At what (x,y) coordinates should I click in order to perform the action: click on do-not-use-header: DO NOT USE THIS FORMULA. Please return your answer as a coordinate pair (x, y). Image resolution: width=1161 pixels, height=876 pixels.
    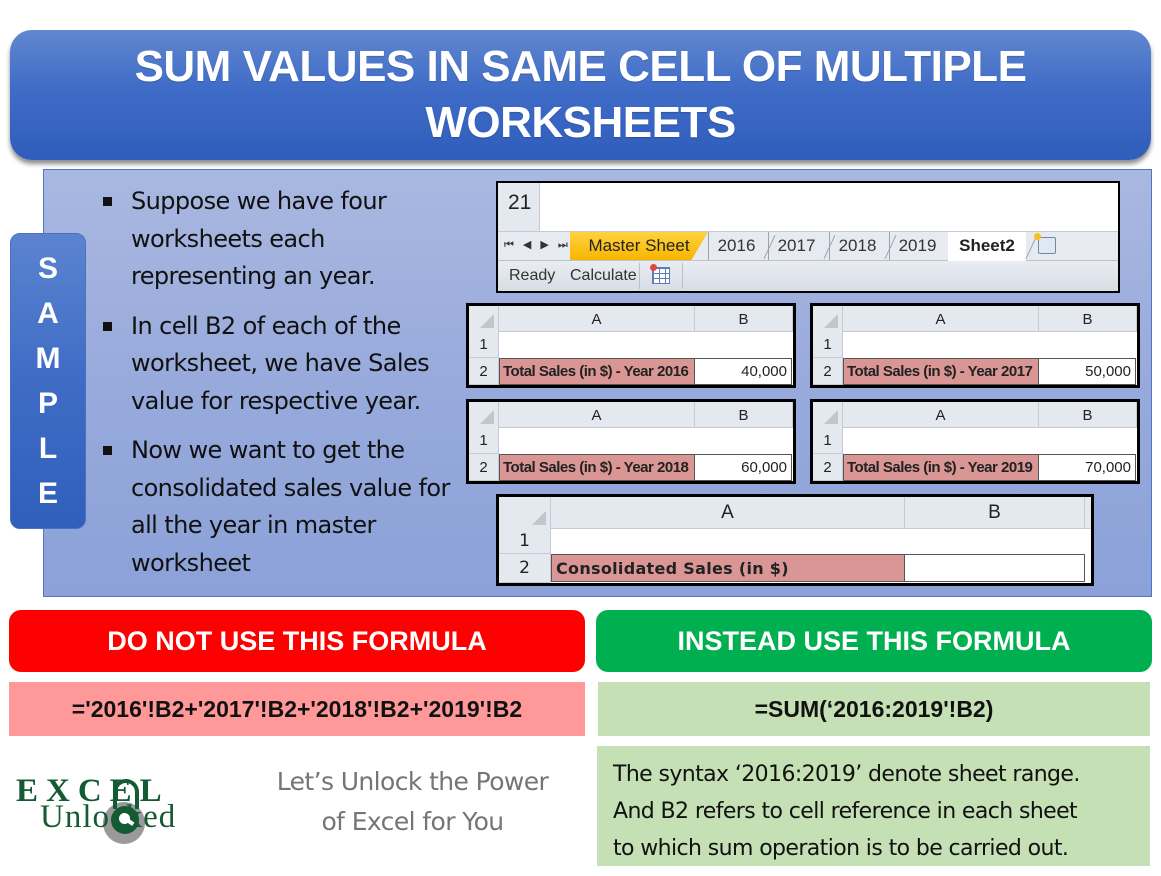
    Looking at the image, I should click on (297, 641).